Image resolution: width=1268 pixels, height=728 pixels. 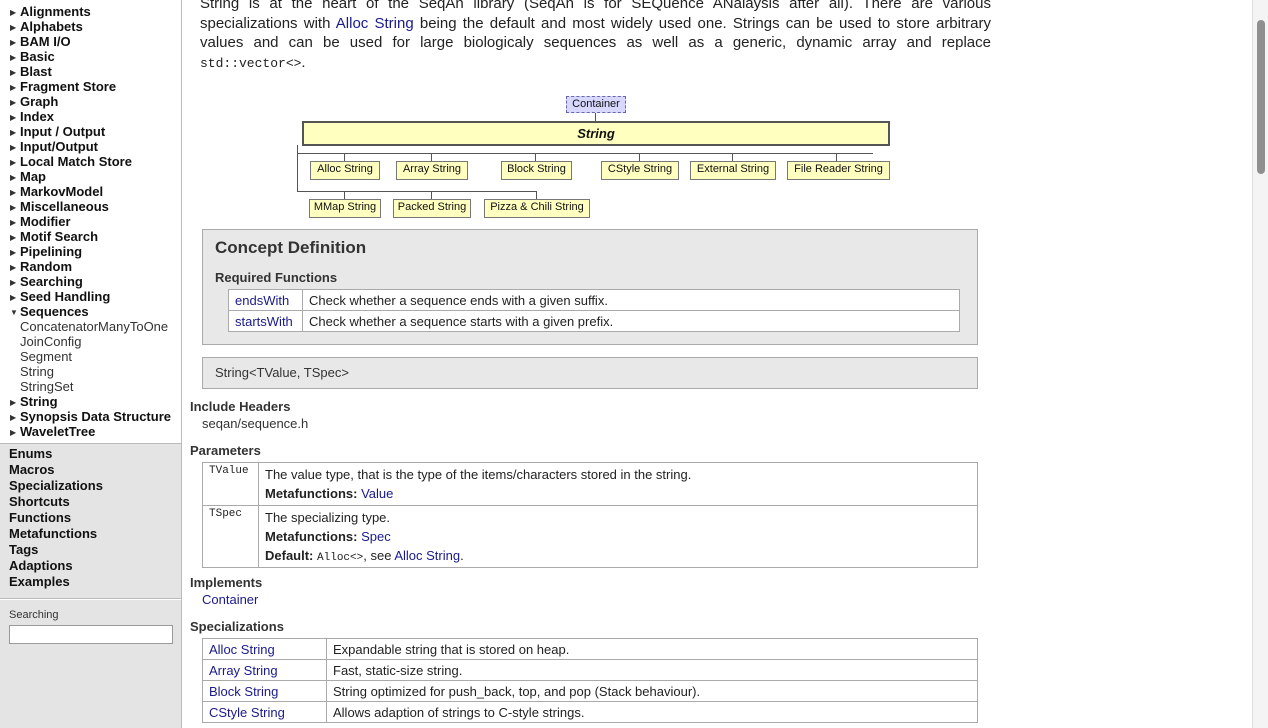 I want to click on sidebar-tree-item: ▶ MarkovModel, so click(x=56, y=191).